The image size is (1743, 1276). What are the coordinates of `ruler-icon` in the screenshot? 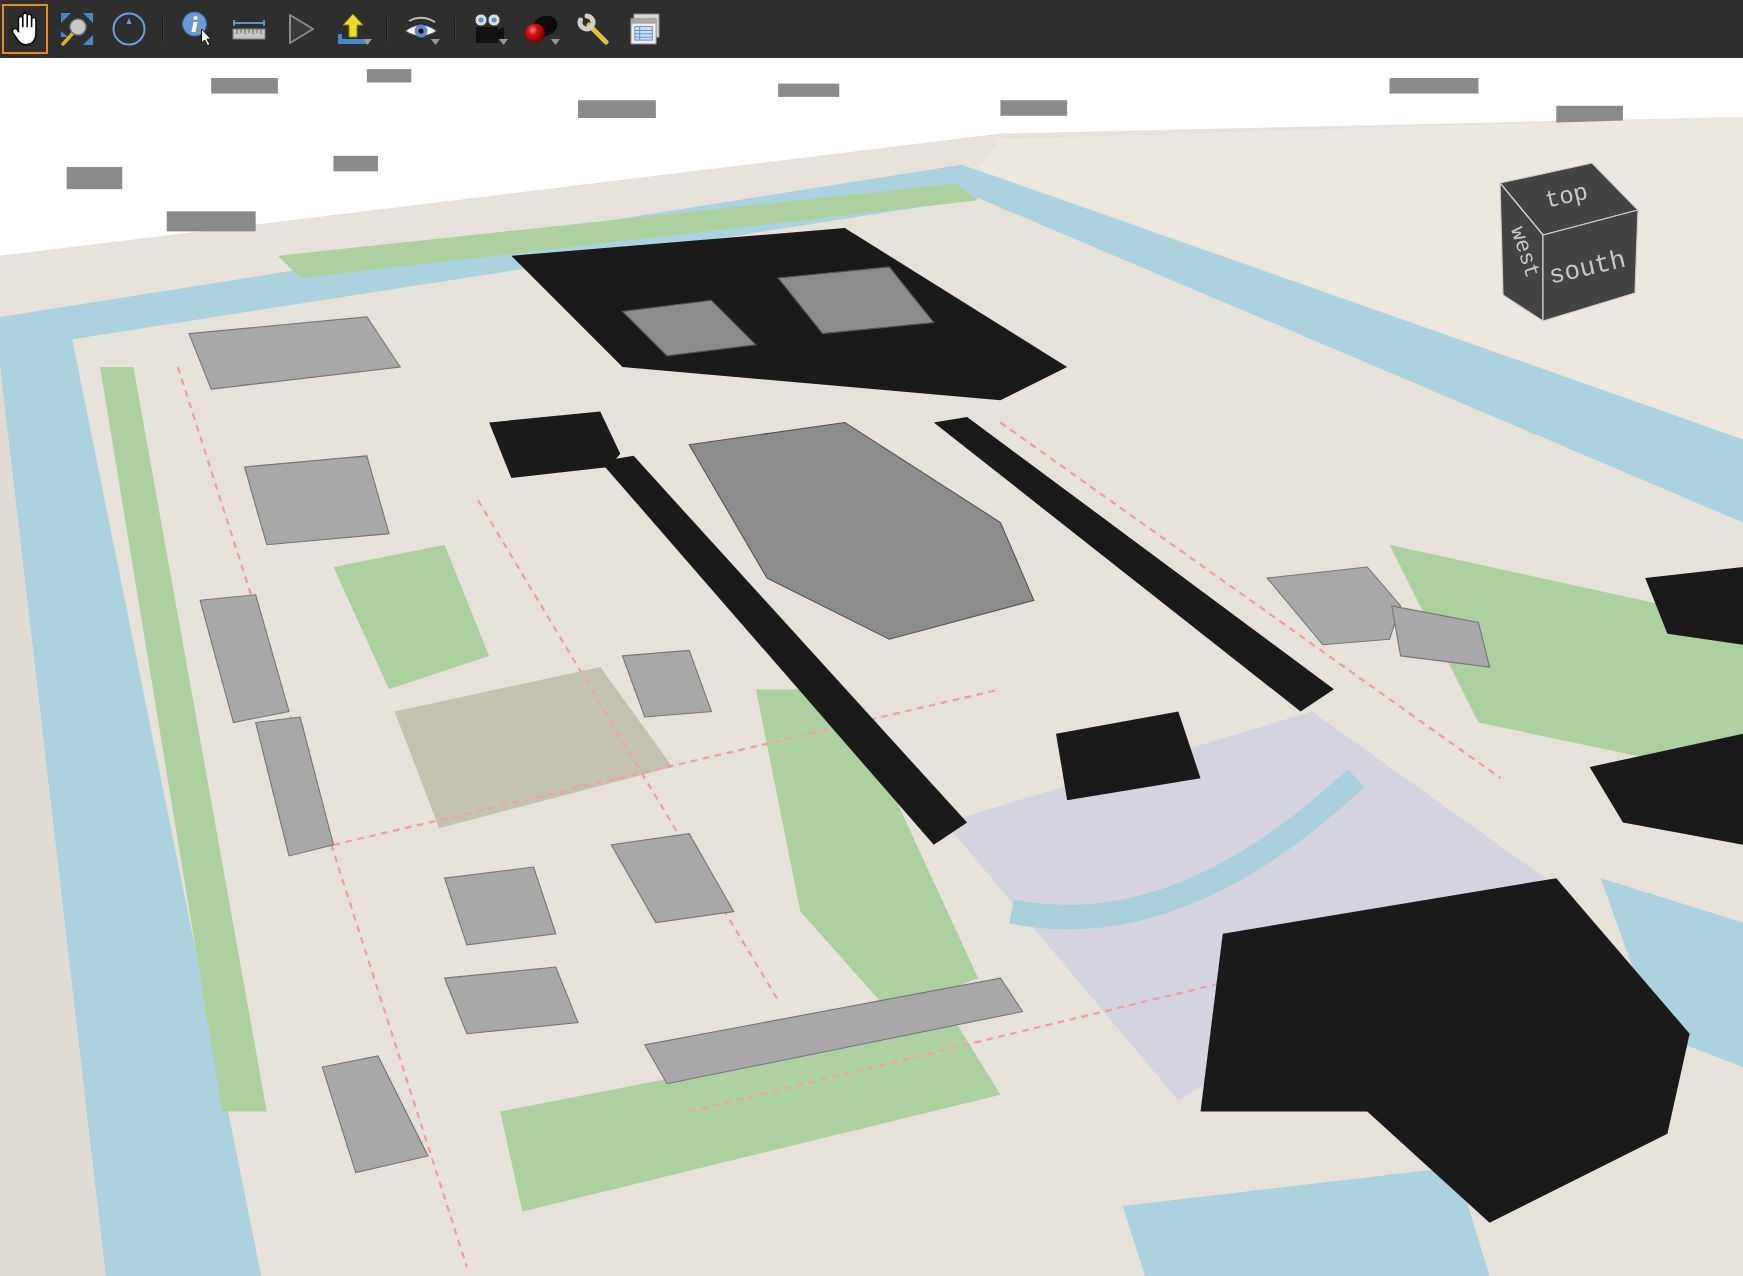 It's located at (249, 29).